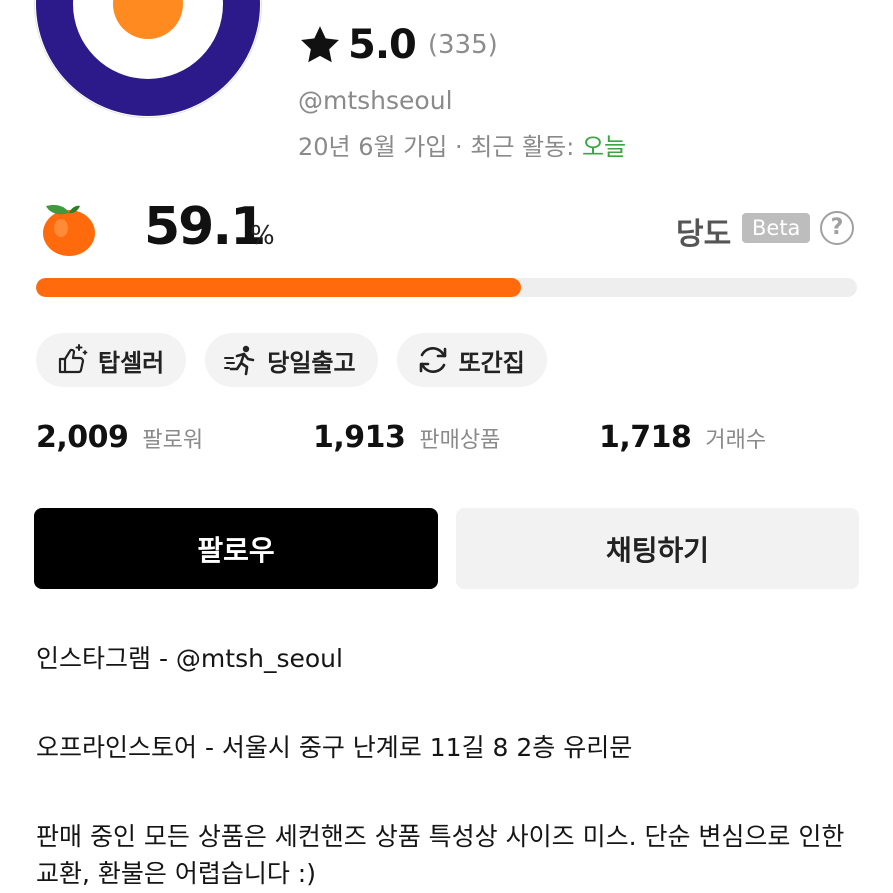  Describe the element at coordinates (645, 437) in the screenshot. I see `stat-transactions-value: 1,718` at that location.